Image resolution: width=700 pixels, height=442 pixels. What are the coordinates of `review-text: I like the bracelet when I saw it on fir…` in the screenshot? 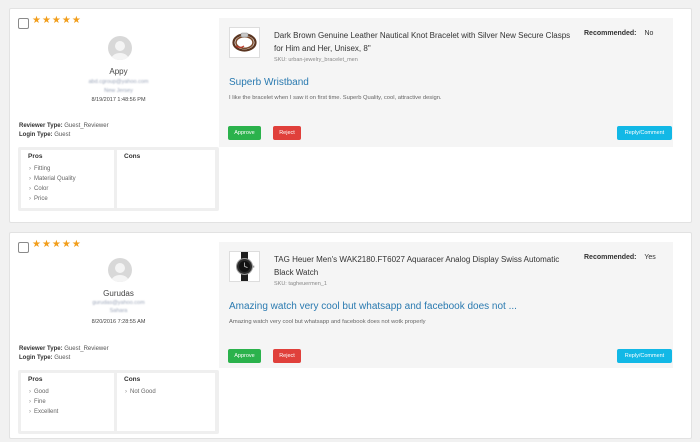 It's located at (335, 98).